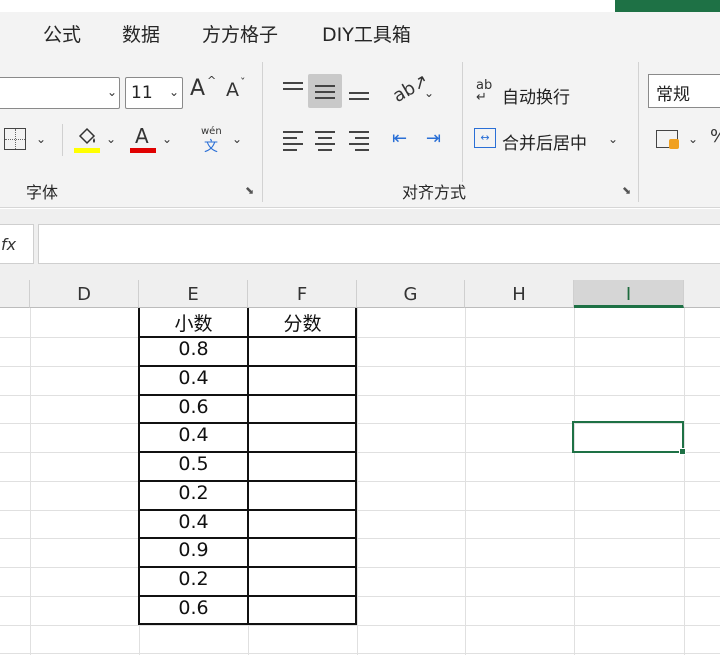 This screenshot has width=720, height=655. What do you see at coordinates (142, 93) in the screenshot?
I see `font-size-value: 11` at bounding box center [142, 93].